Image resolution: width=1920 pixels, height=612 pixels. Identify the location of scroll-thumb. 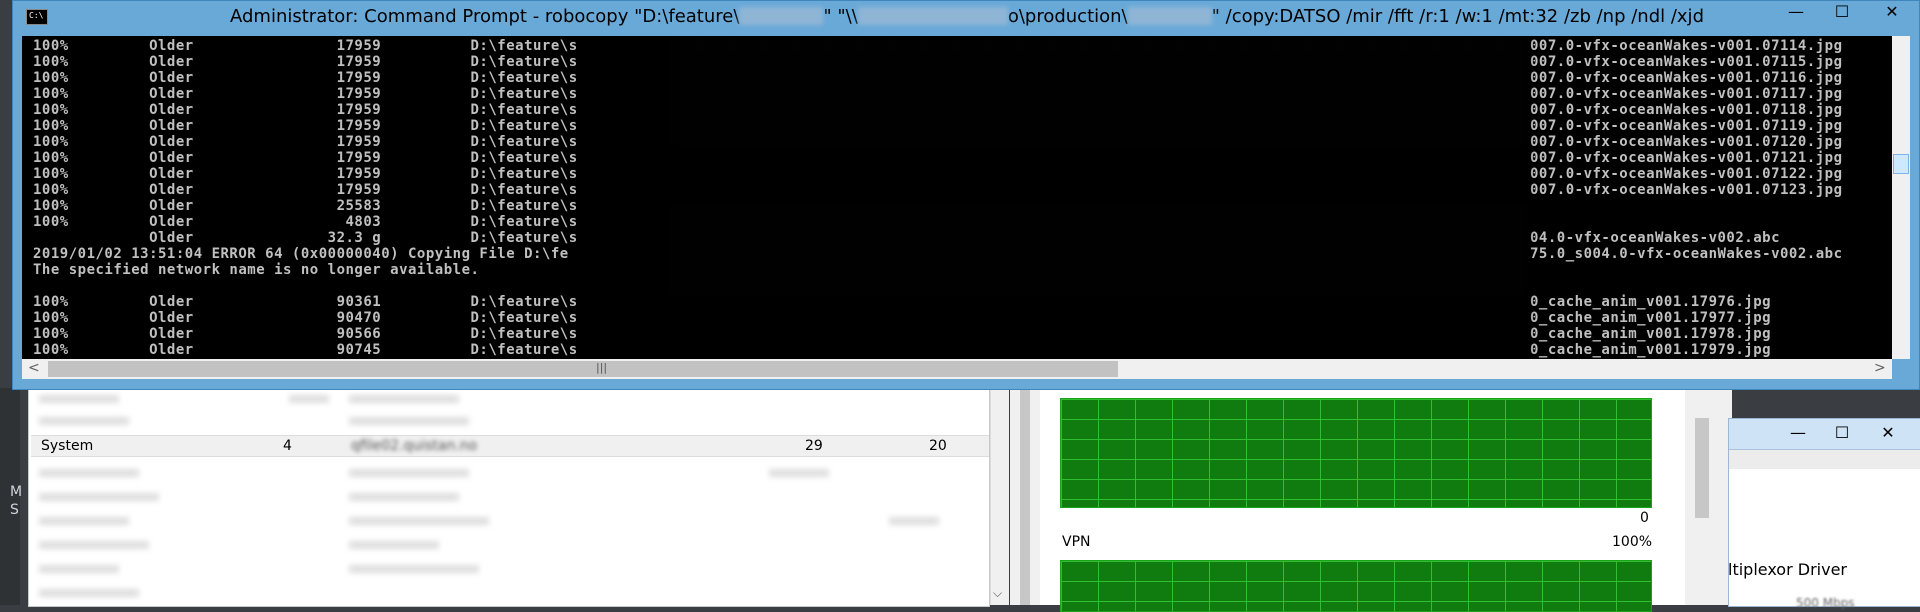
(1901, 164).